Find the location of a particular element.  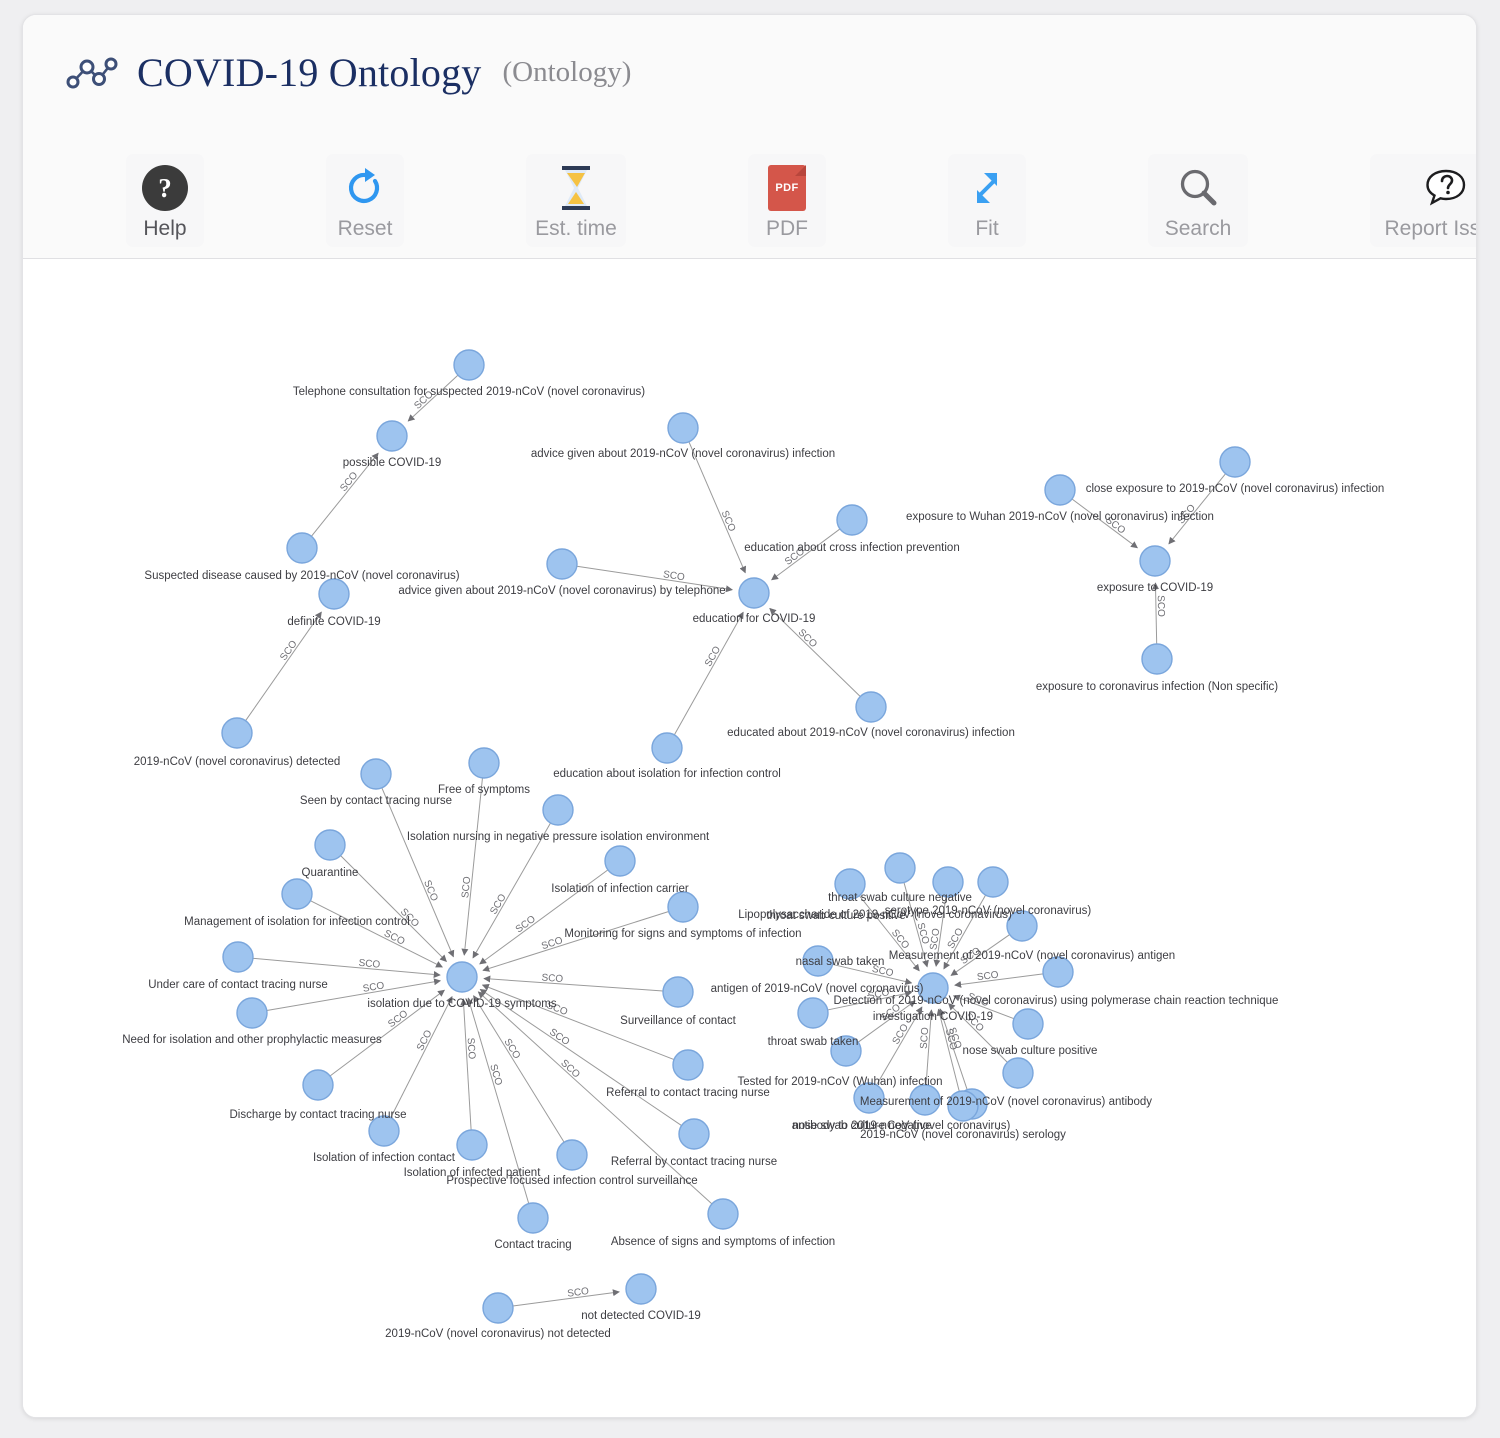

est-time-button: Est. time is located at coordinates (576, 200).